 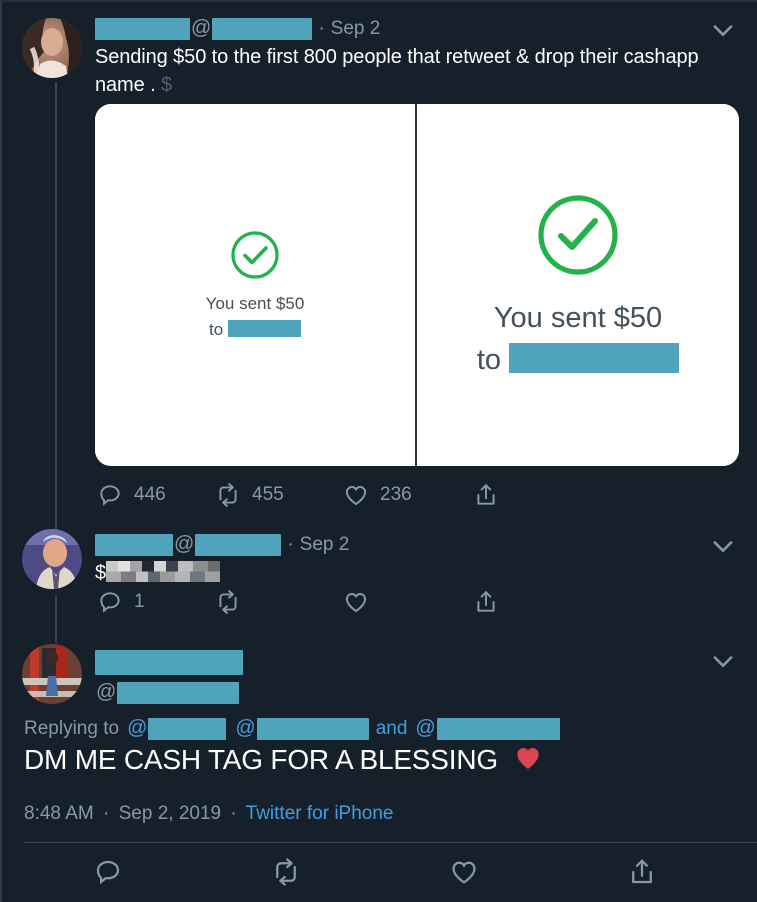 I want to click on media-left-line1: You sent $50, so click(x=255, y=303).